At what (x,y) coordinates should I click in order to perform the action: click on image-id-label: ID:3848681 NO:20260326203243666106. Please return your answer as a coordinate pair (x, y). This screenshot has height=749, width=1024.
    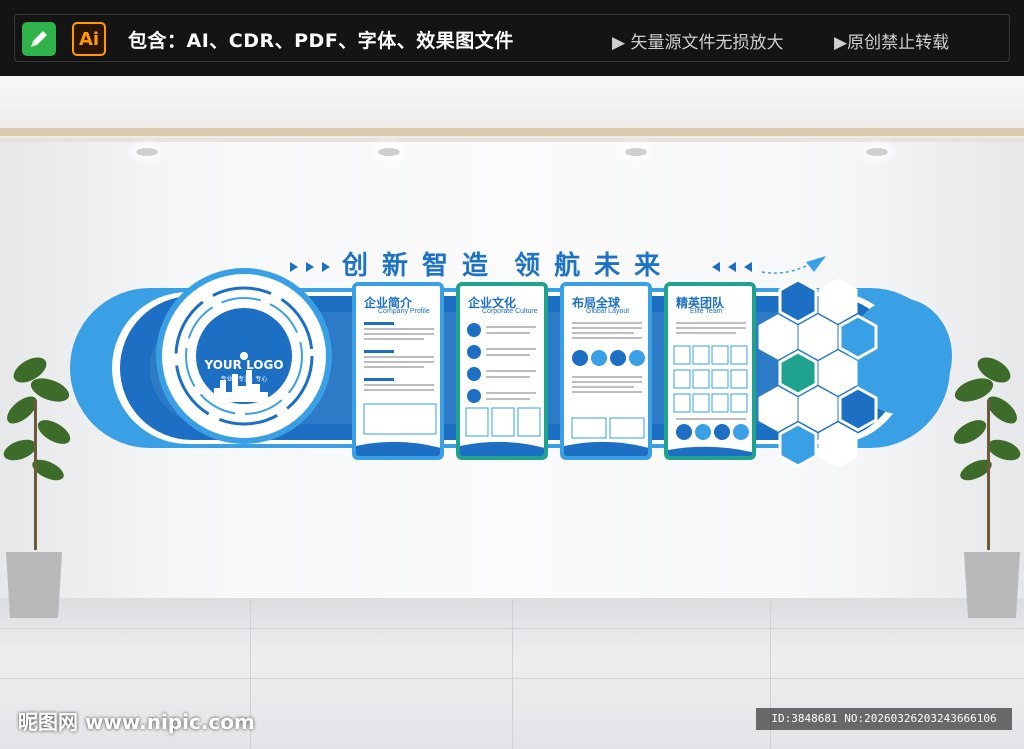
    Looking at the image, I should click on (884, 719).